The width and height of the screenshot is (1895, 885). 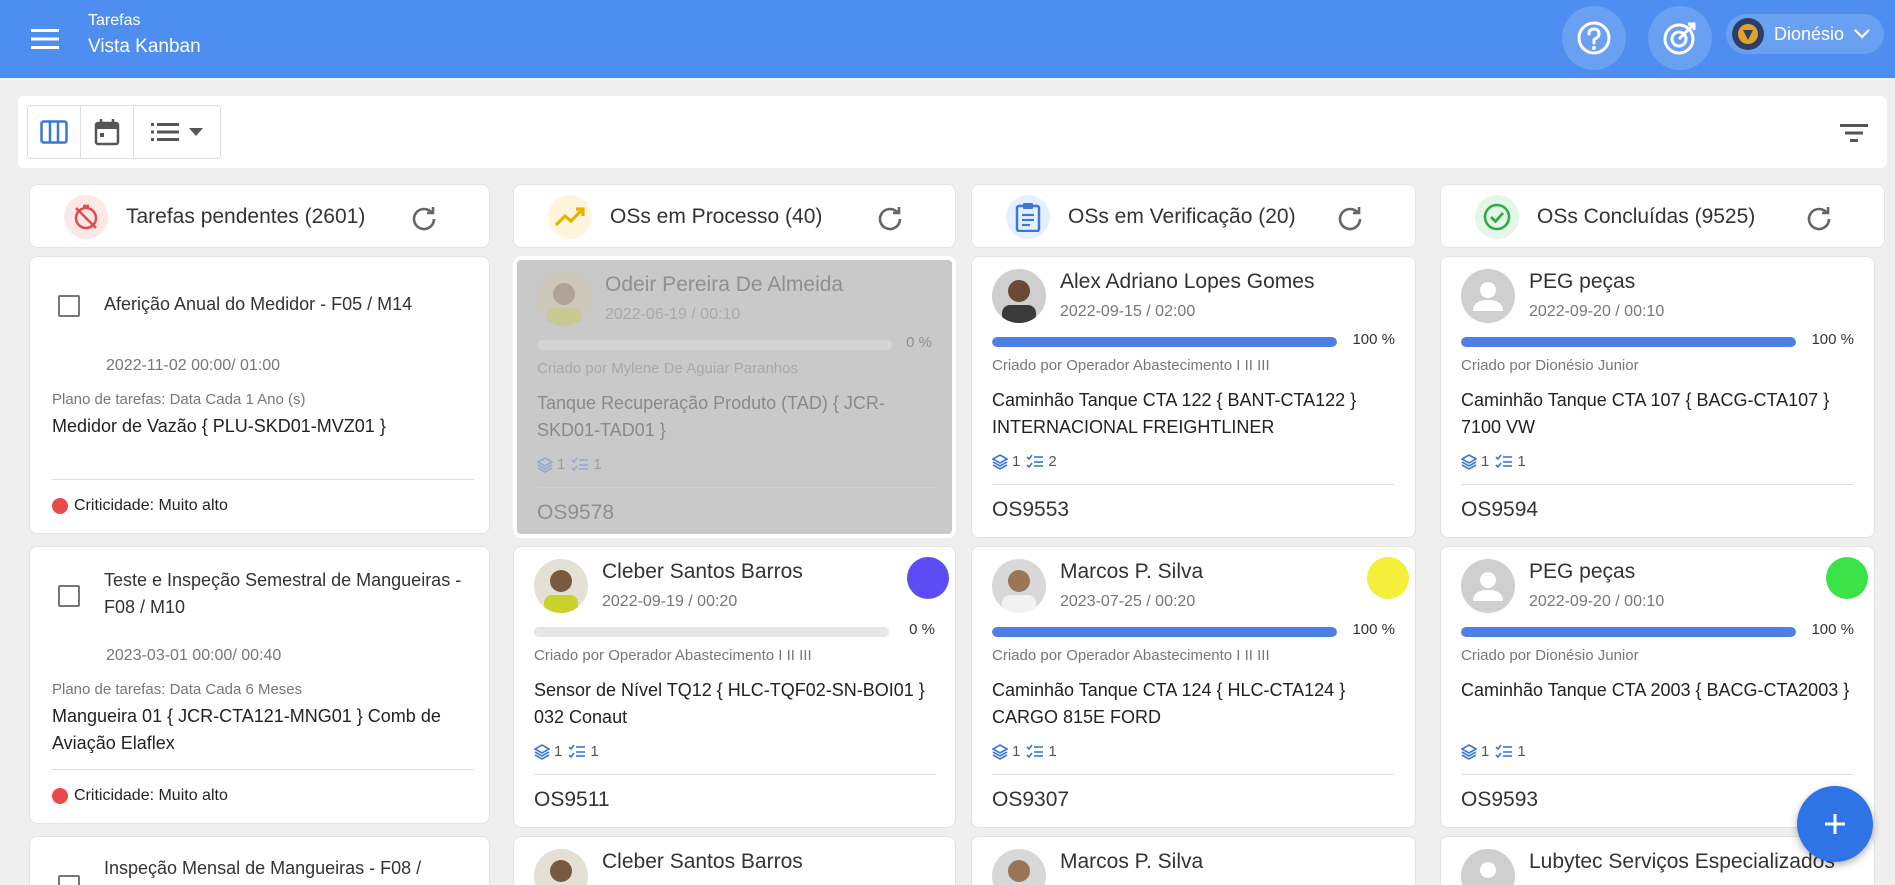 I want to click on menu-icon, so click(x=45, y=39).